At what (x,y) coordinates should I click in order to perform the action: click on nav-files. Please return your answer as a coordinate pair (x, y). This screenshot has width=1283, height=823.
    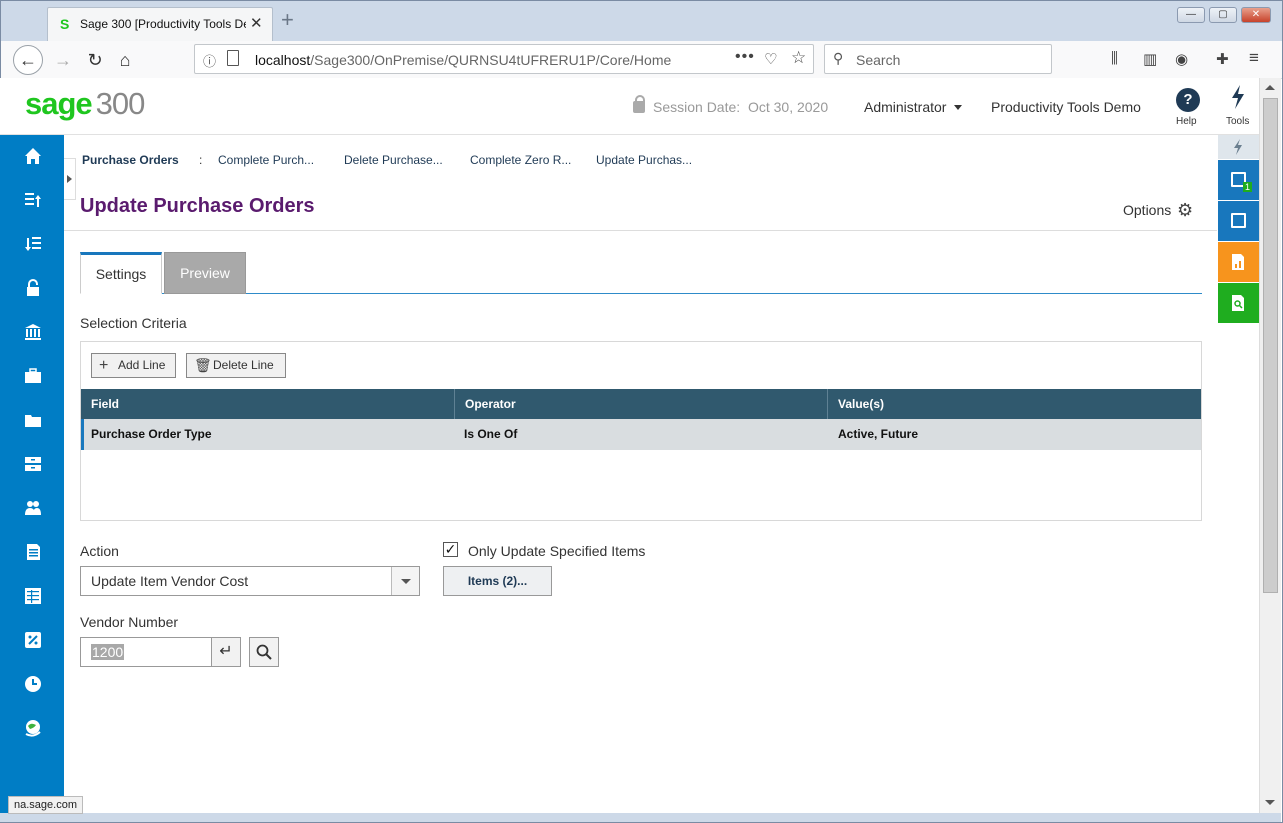
    Looking at the image, I should click on (32, 421).